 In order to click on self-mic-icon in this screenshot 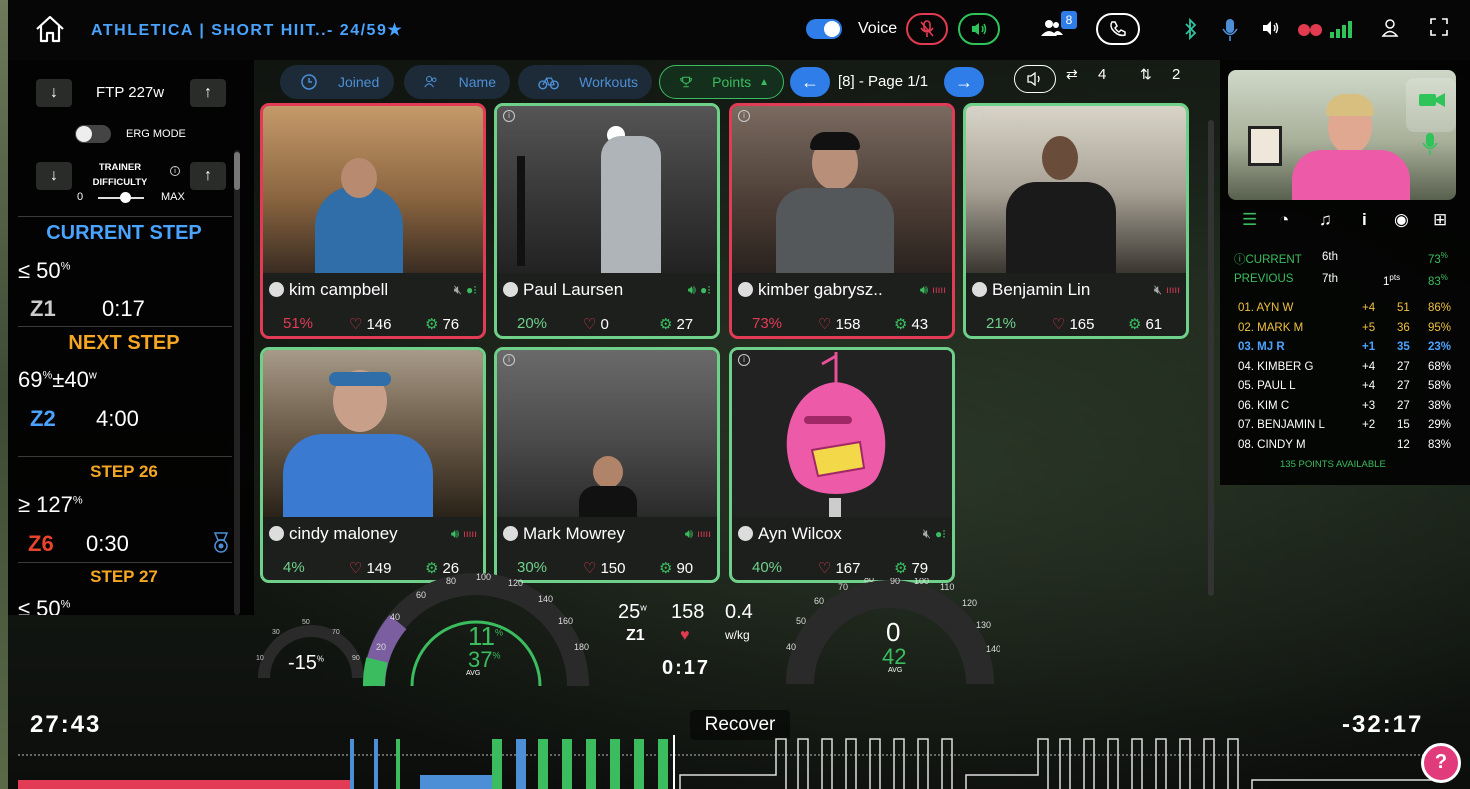, I will do `click(1430, 144)`.